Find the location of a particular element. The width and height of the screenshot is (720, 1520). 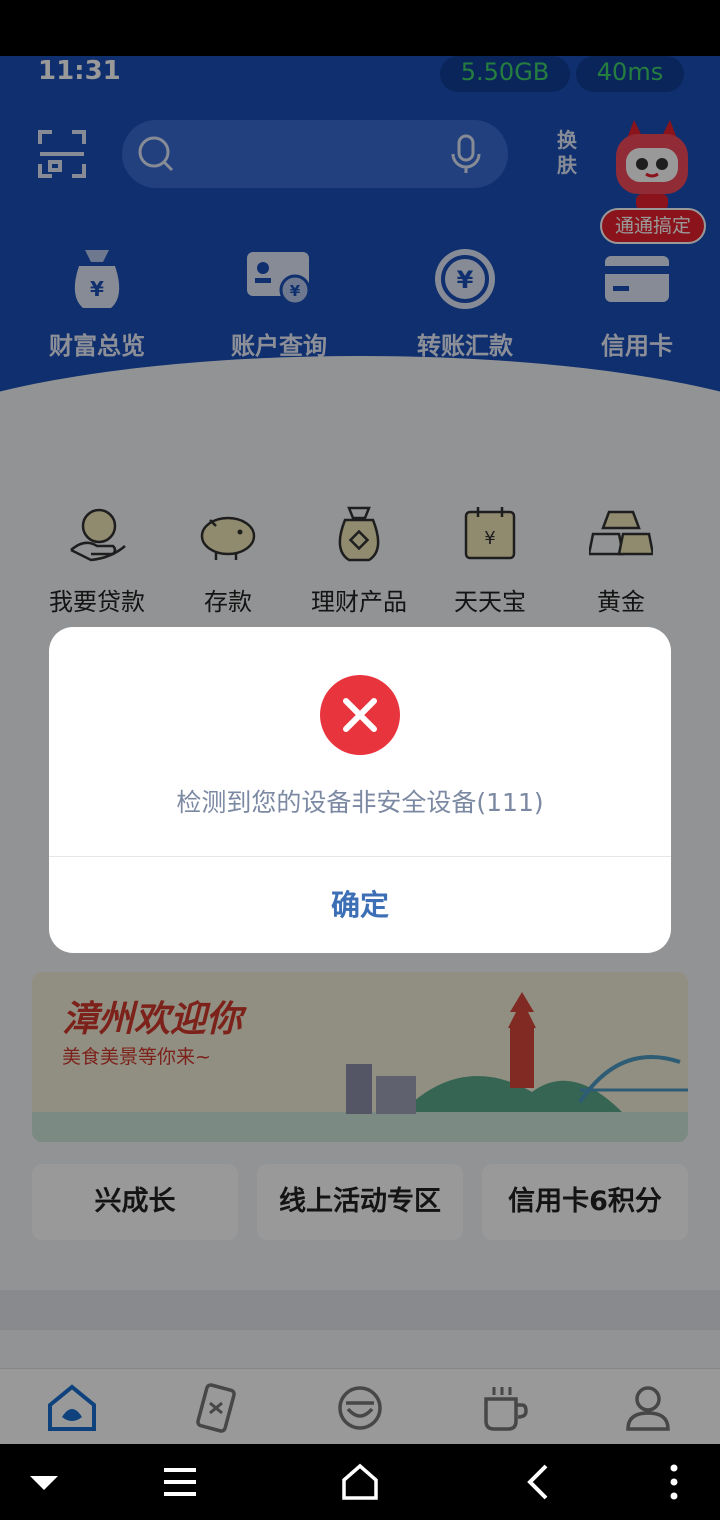

menu-icon is located at coordinates (180, 1482).